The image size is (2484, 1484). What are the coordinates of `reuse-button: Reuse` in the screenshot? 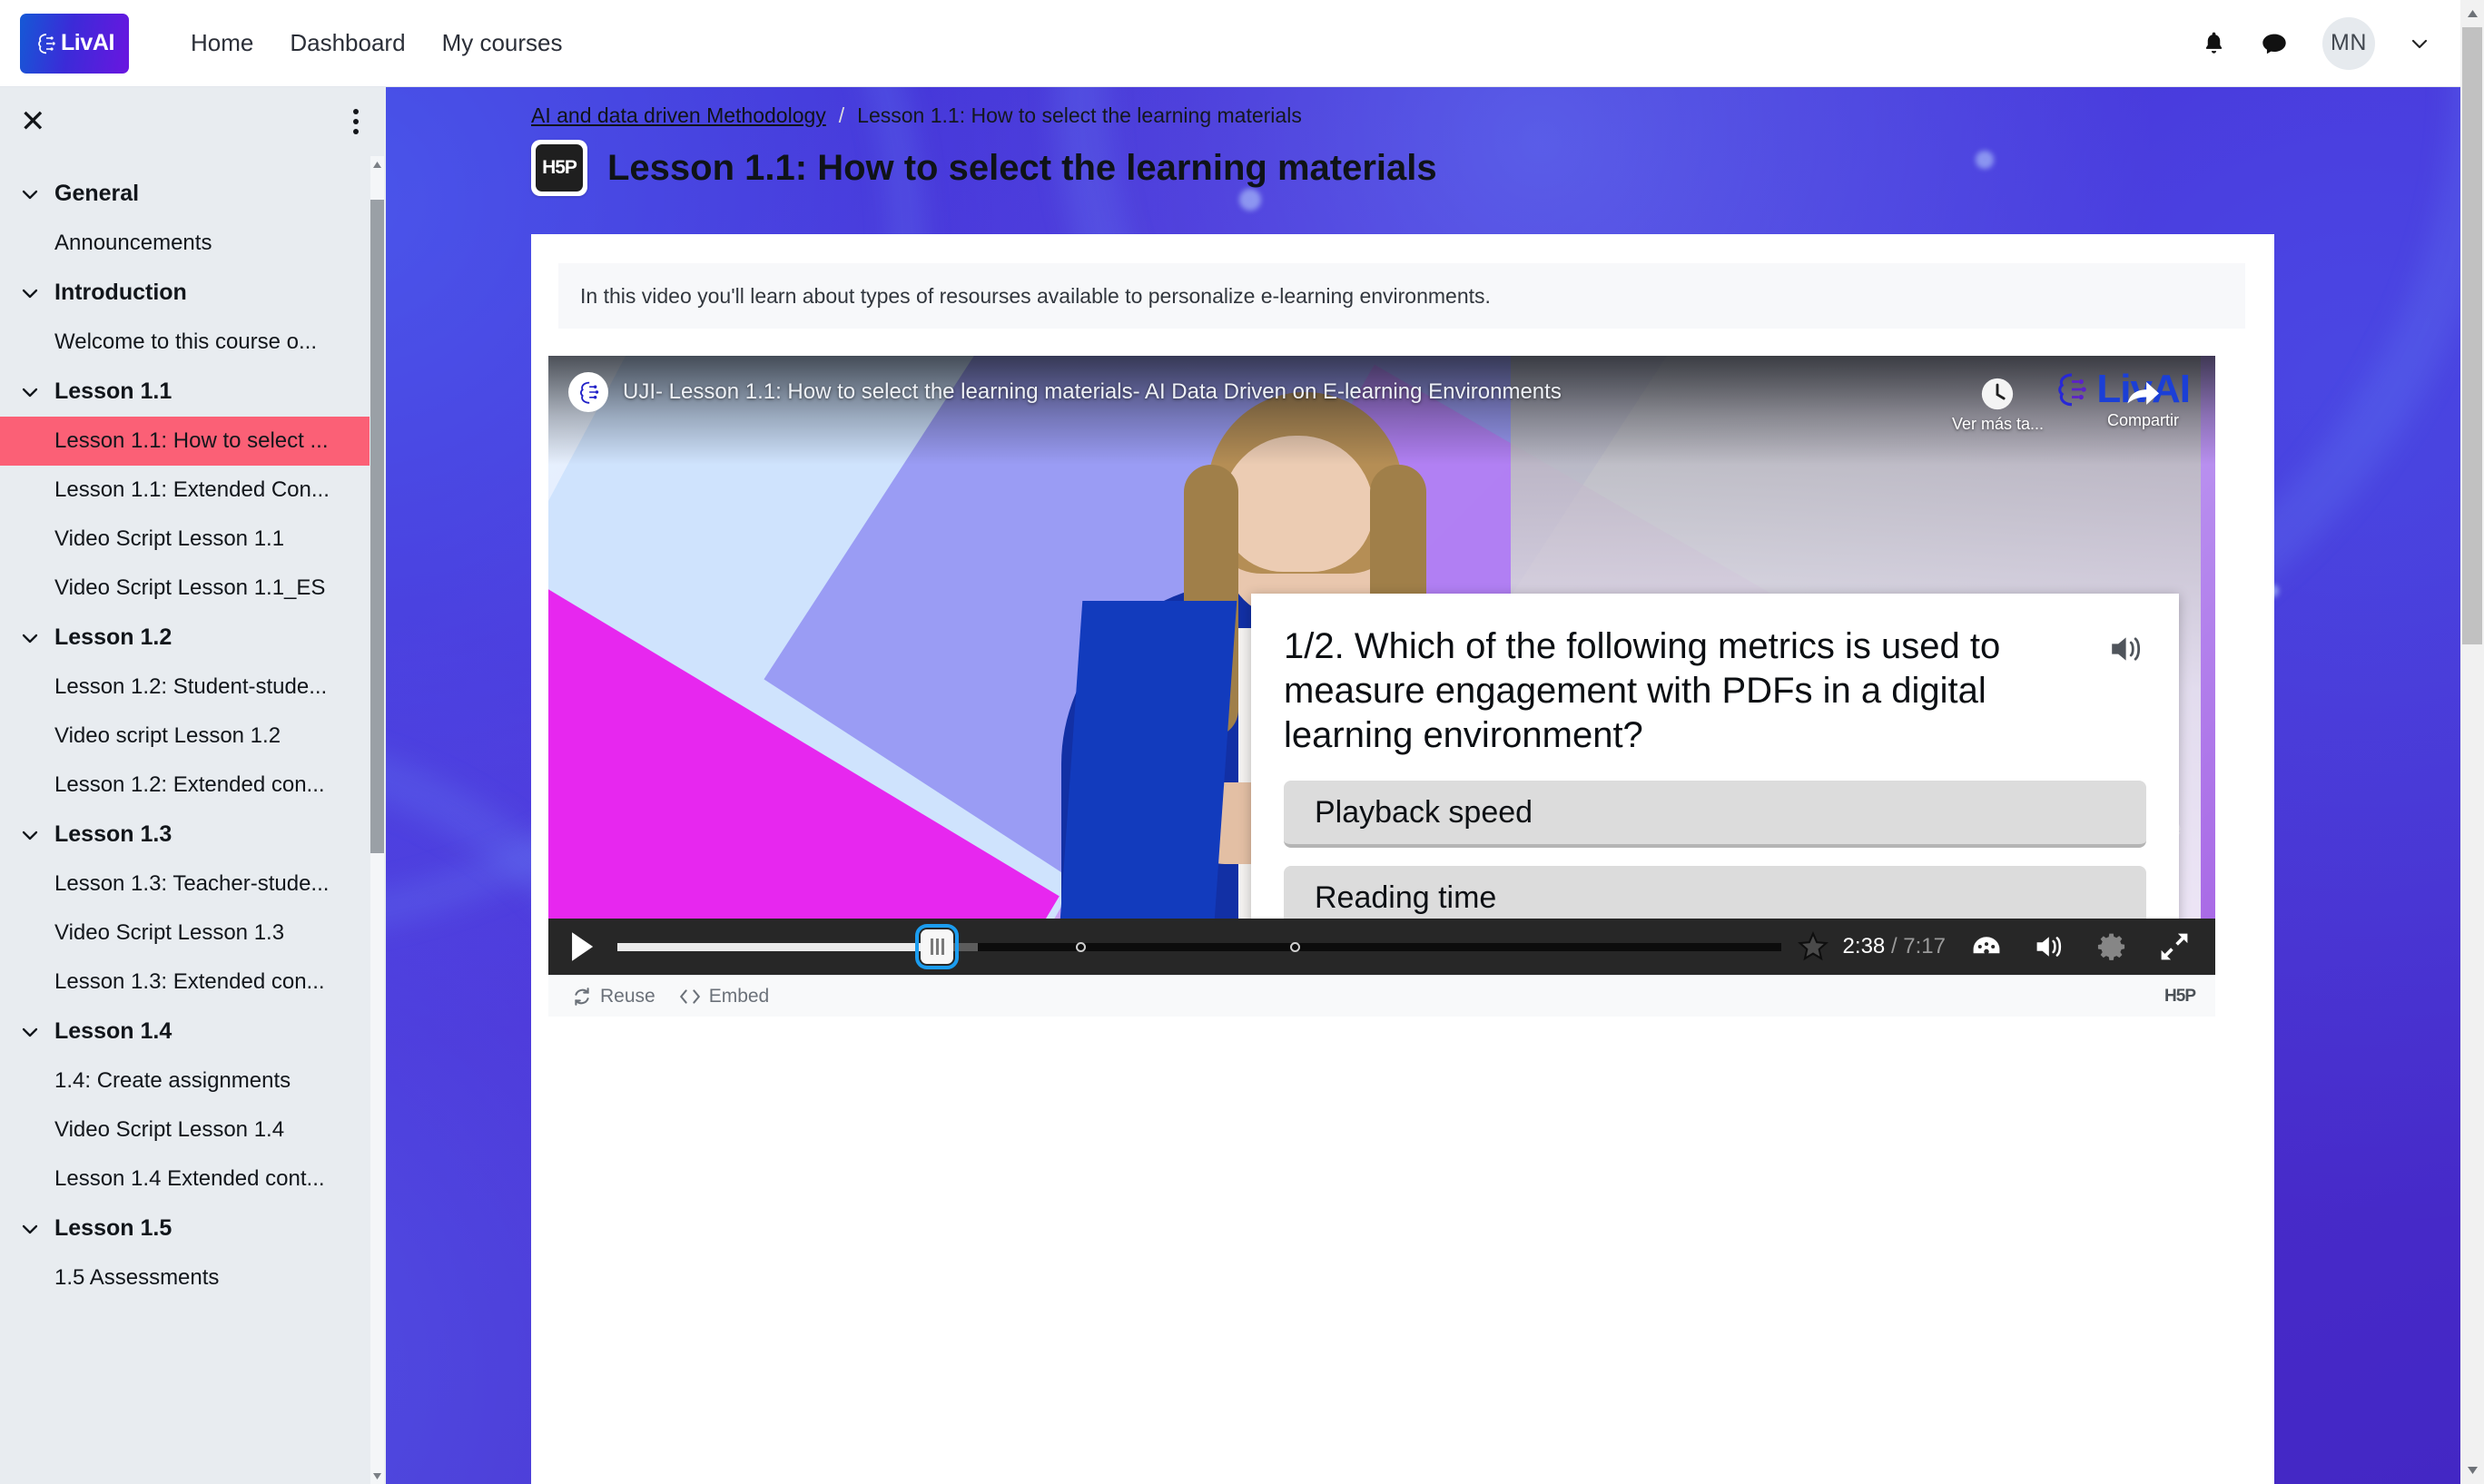 It's located at (614, 996).